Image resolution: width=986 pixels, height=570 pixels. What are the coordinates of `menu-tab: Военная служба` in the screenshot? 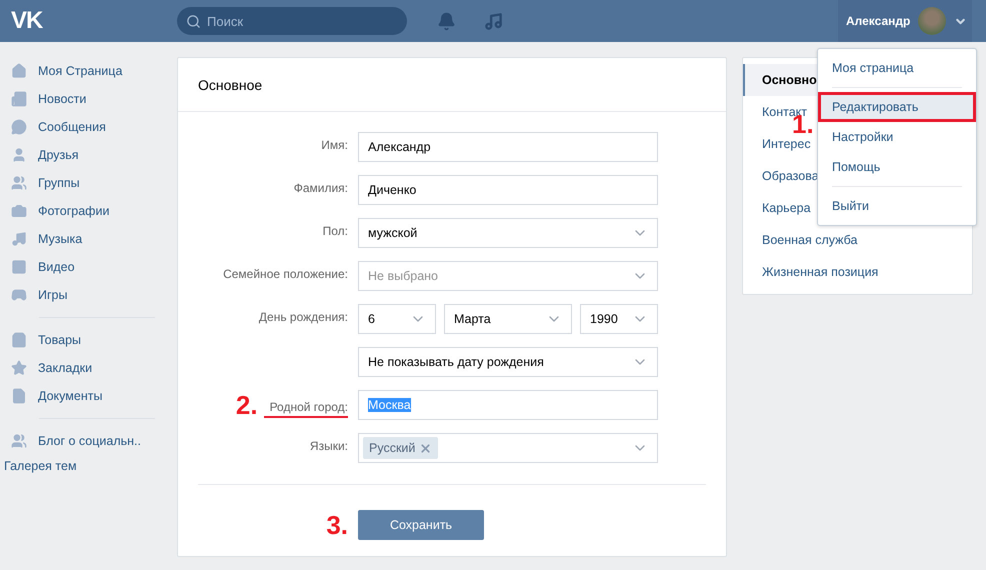 It's located at (857, 240).